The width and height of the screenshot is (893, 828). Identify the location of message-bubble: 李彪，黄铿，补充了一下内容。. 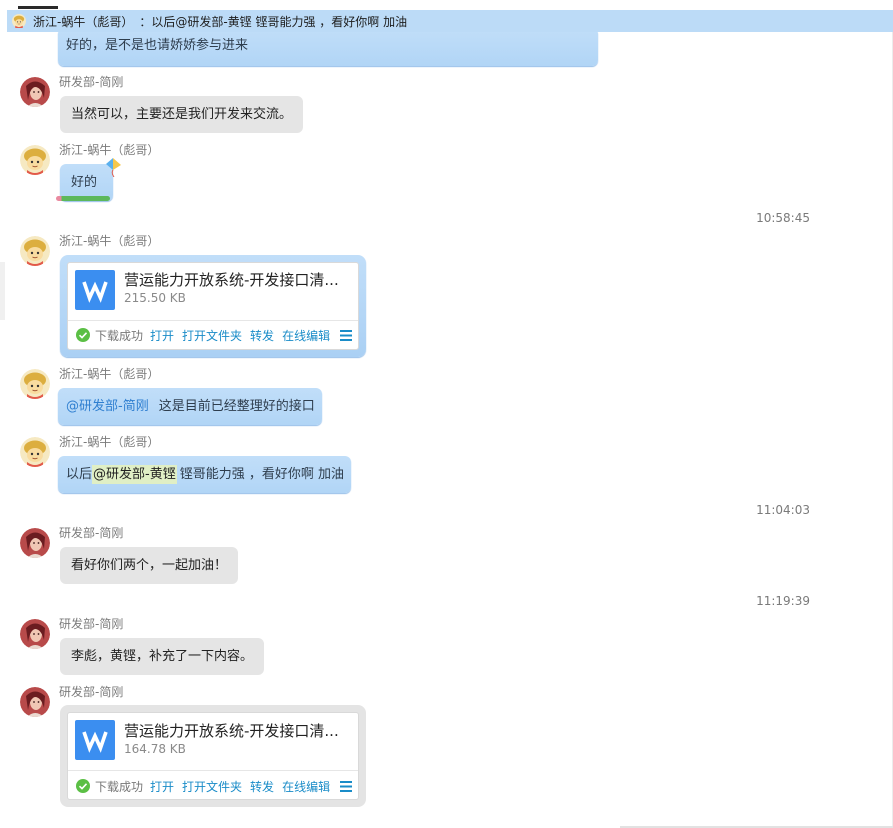
(162, 656).